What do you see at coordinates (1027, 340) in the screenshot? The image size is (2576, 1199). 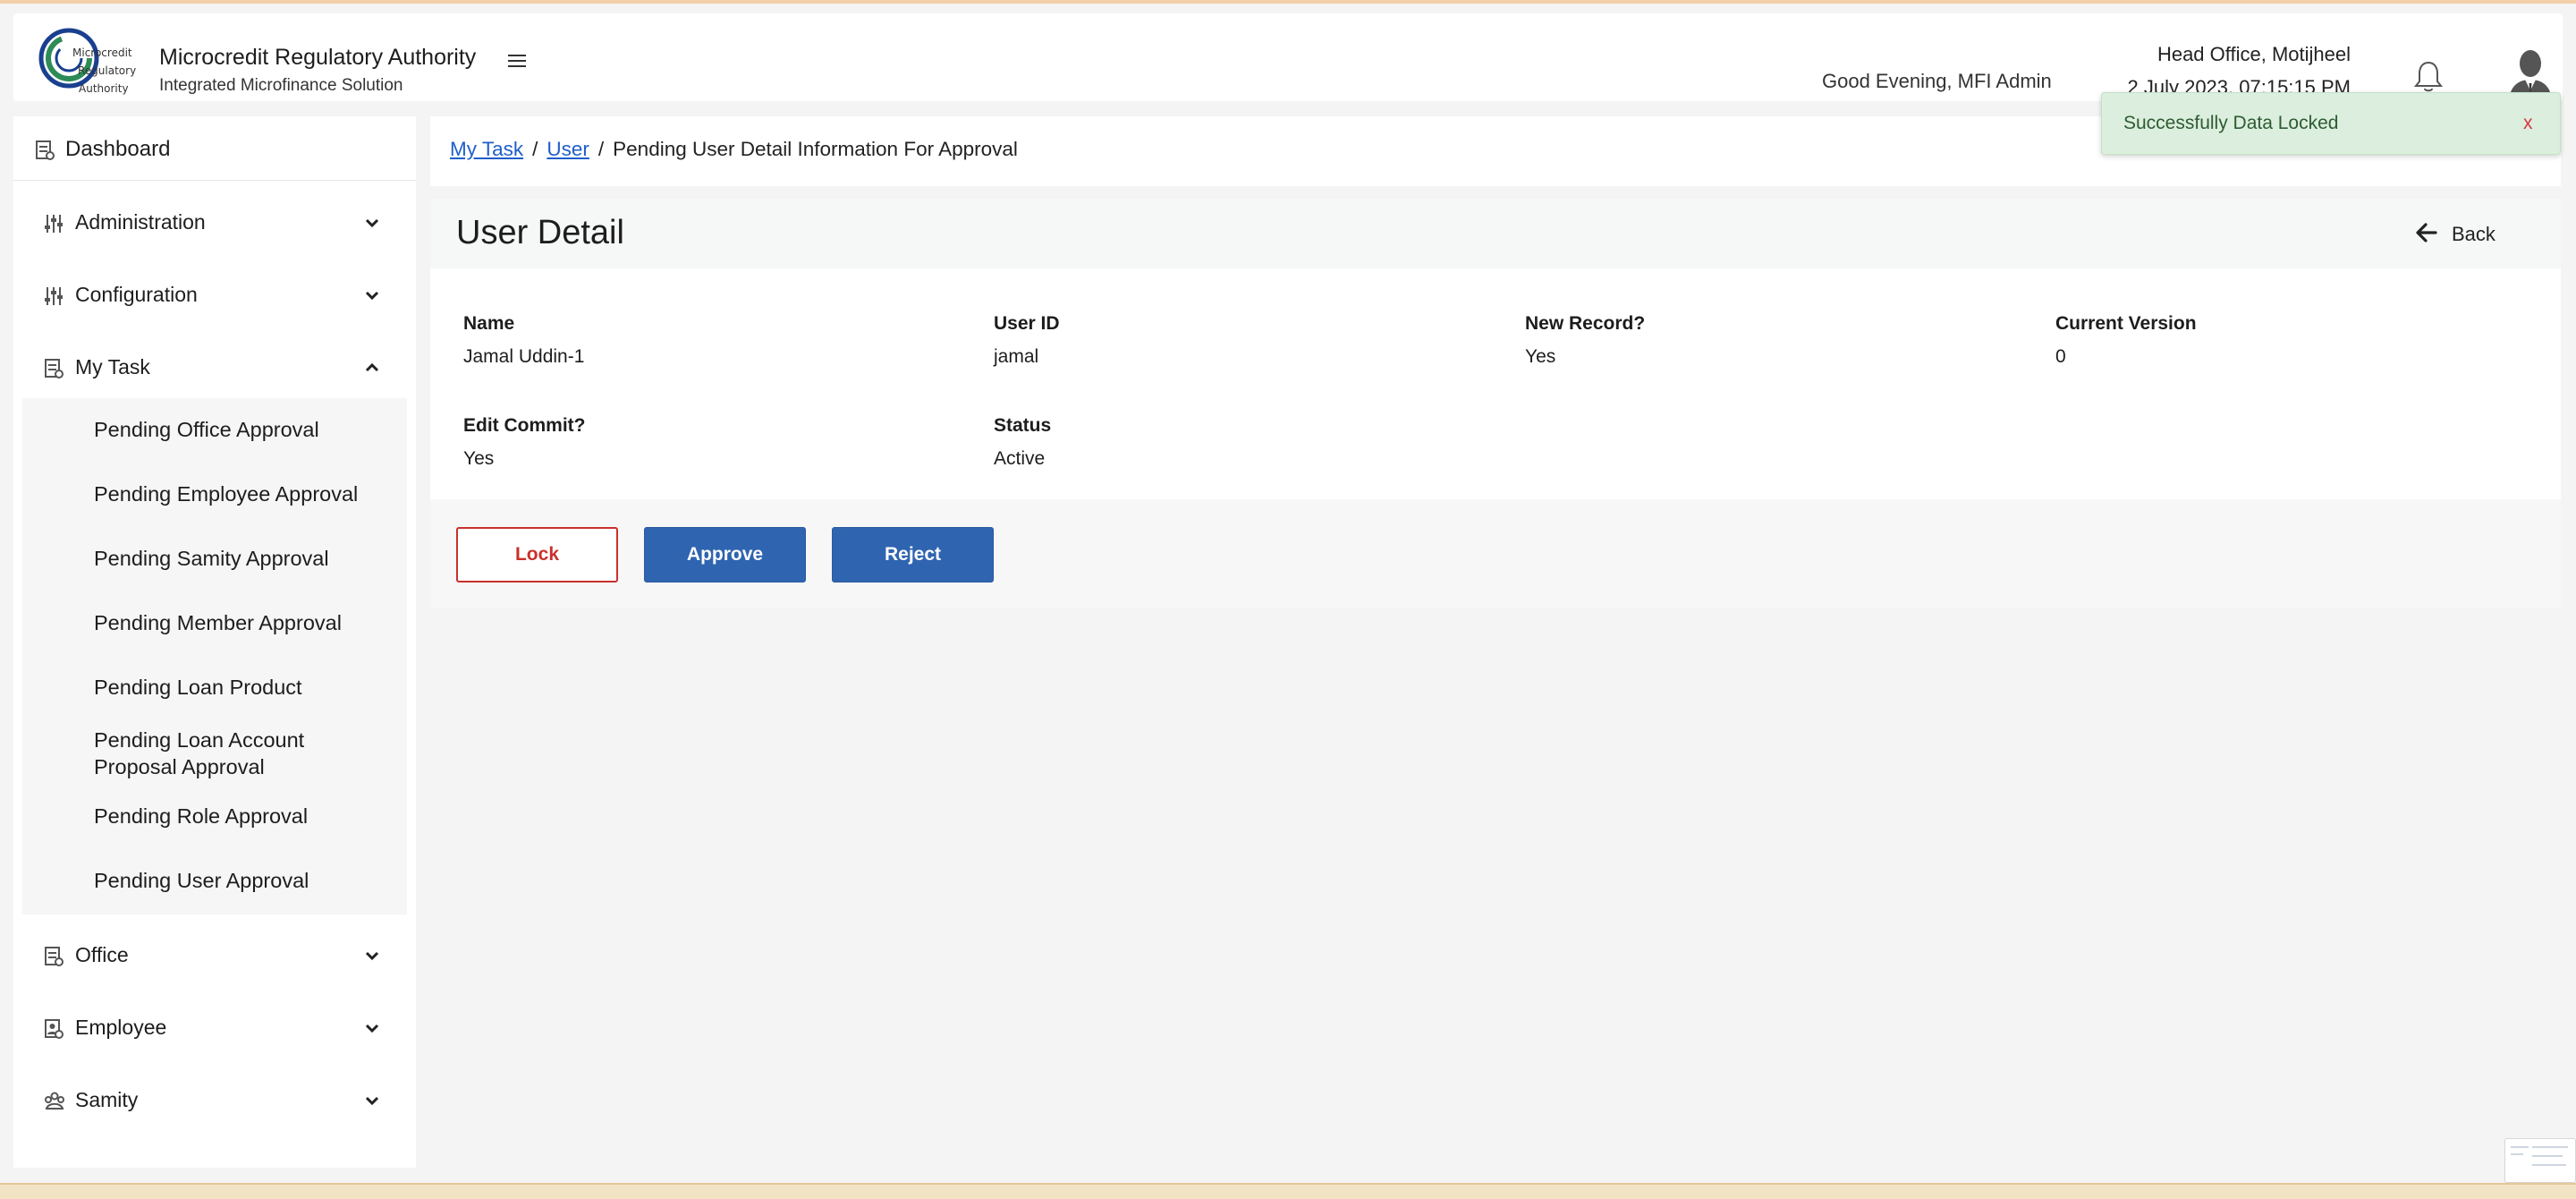 I see `field-user-id: User ID jamal` at bounding box center [1027, 340].